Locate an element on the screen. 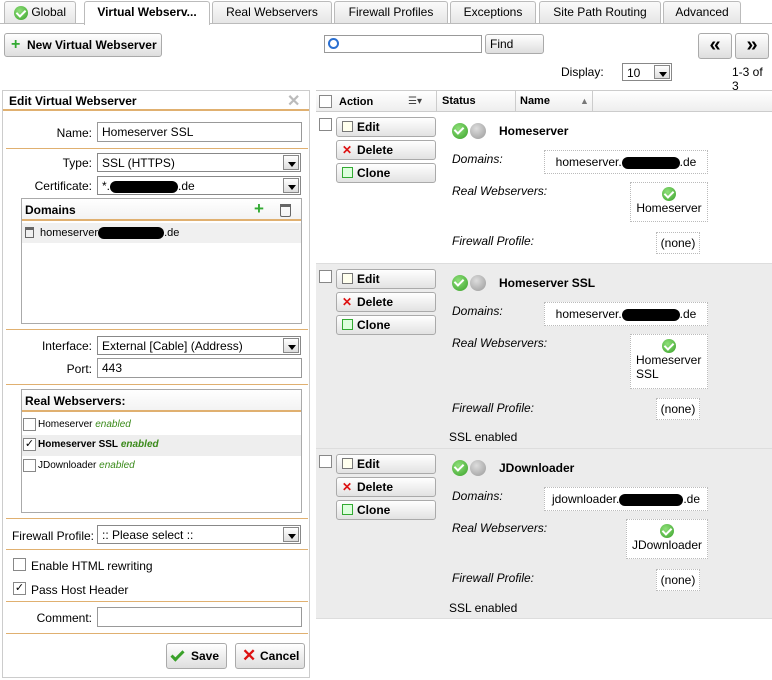  realws-name: Homeserver SSL is located at coordinates (78, 444).